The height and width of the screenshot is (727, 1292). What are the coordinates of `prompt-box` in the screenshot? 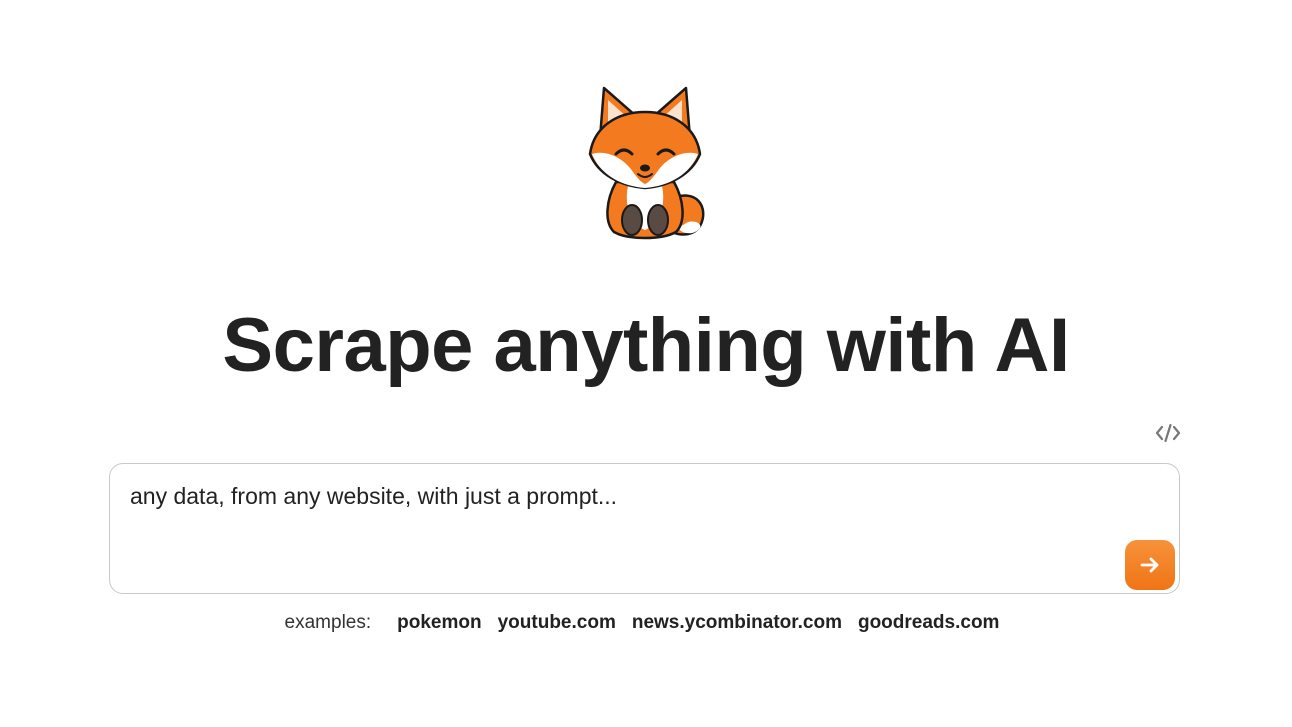 It's located at (644, 528).